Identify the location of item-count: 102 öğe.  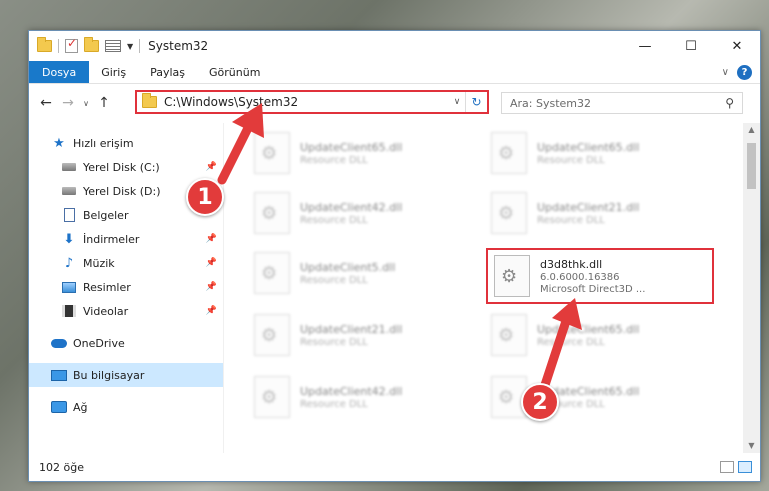
(61, 467).